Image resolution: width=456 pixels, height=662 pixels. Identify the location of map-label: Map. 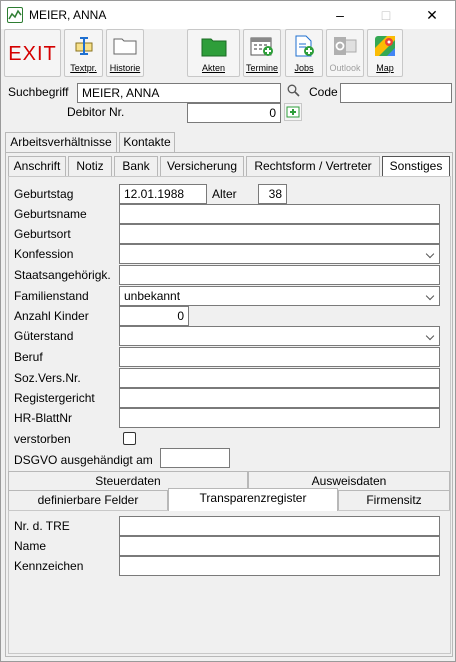
(385, 68).